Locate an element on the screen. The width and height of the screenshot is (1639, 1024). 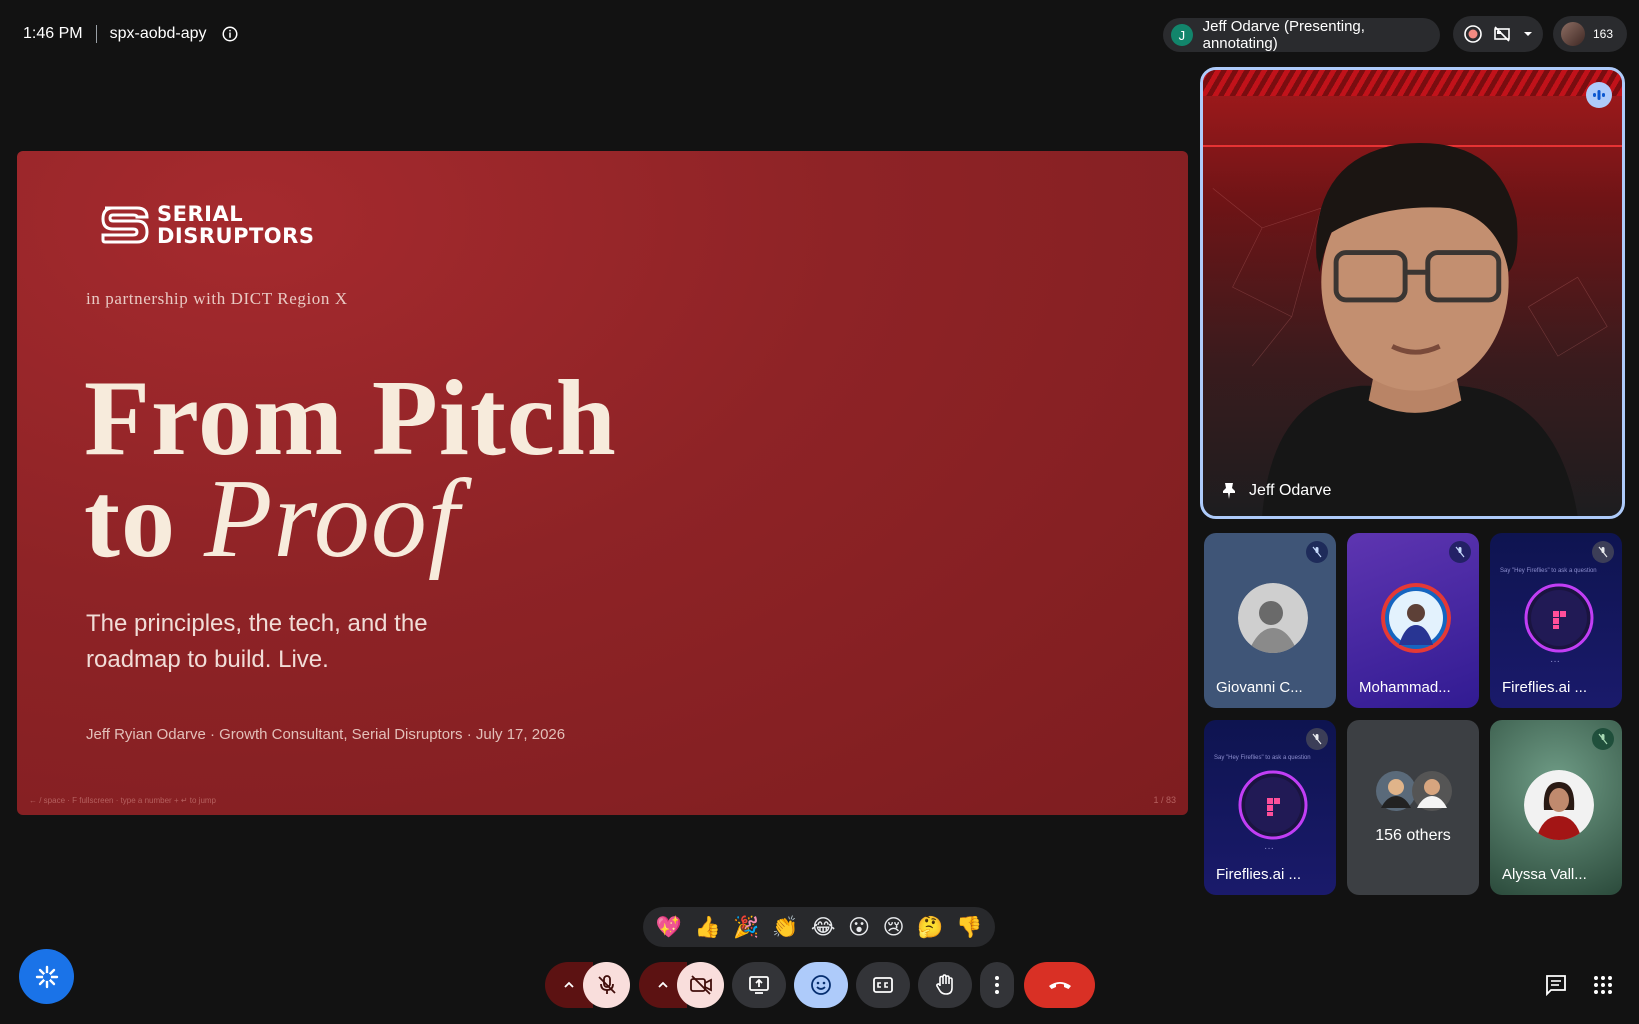
reaction-thumbs-up: 👍 is located at coordinates (707, 927).